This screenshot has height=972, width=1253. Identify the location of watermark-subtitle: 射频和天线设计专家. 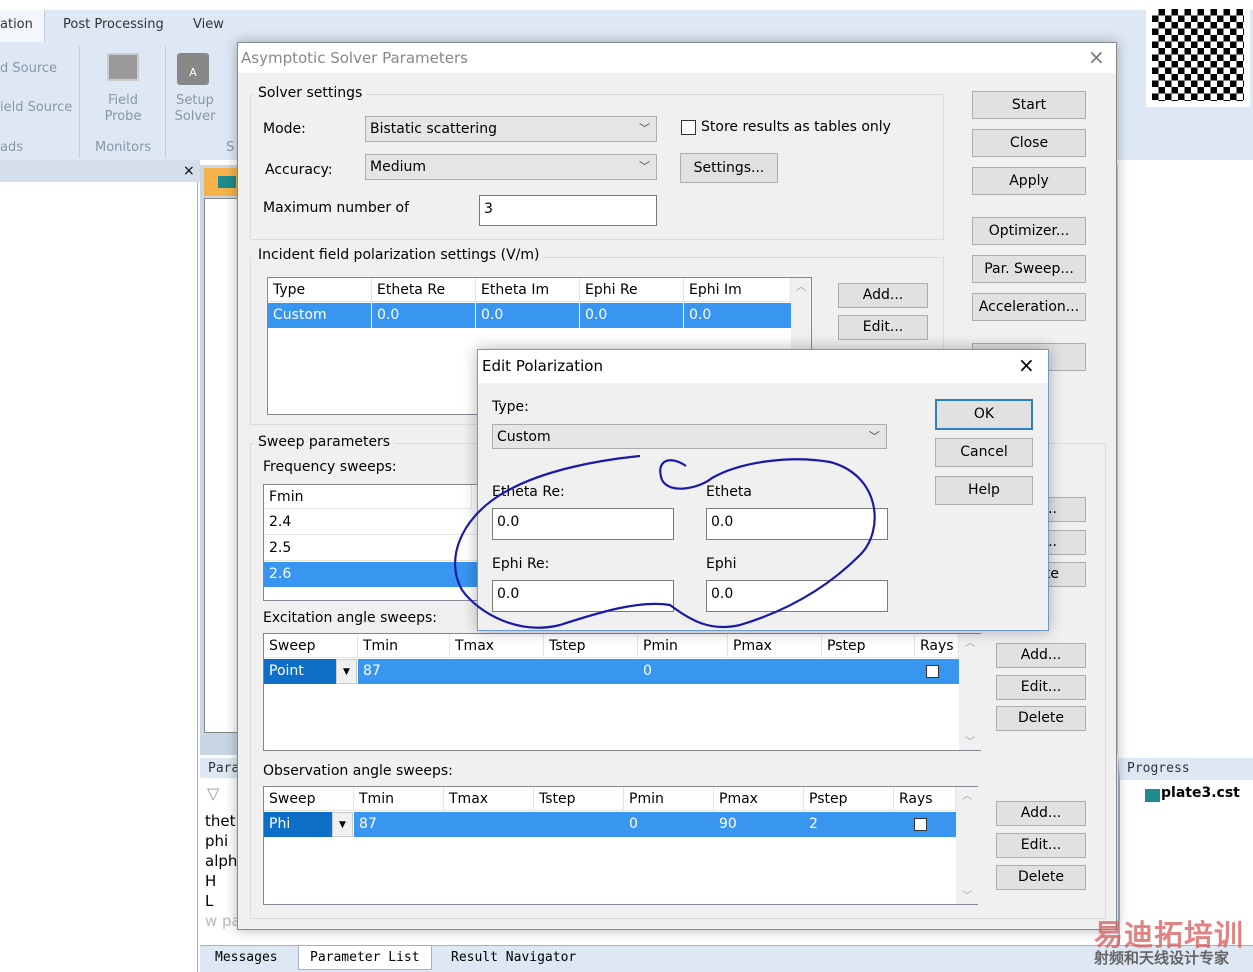
(1162, 958).